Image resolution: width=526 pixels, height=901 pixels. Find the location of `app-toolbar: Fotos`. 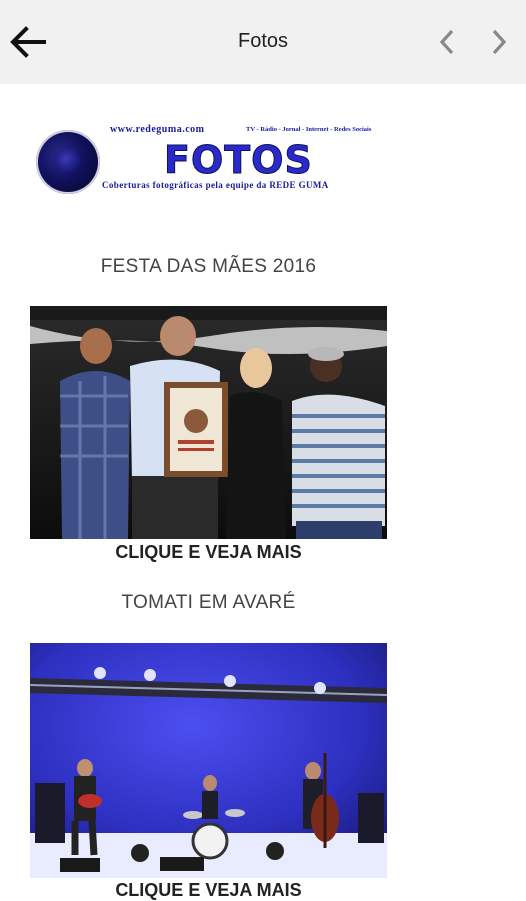

app-toolbar: Fotos is located at coordinates (263, 42).